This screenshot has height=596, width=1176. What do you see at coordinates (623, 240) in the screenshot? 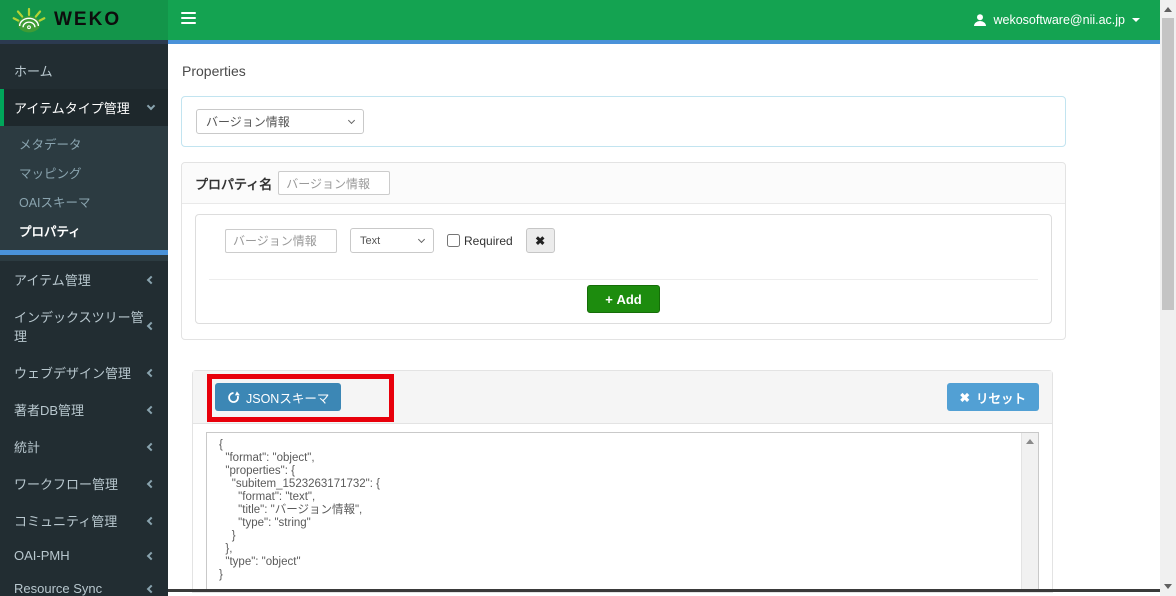
I see `attribute-row: Text Required ✖` at bounding box center [623, 240].